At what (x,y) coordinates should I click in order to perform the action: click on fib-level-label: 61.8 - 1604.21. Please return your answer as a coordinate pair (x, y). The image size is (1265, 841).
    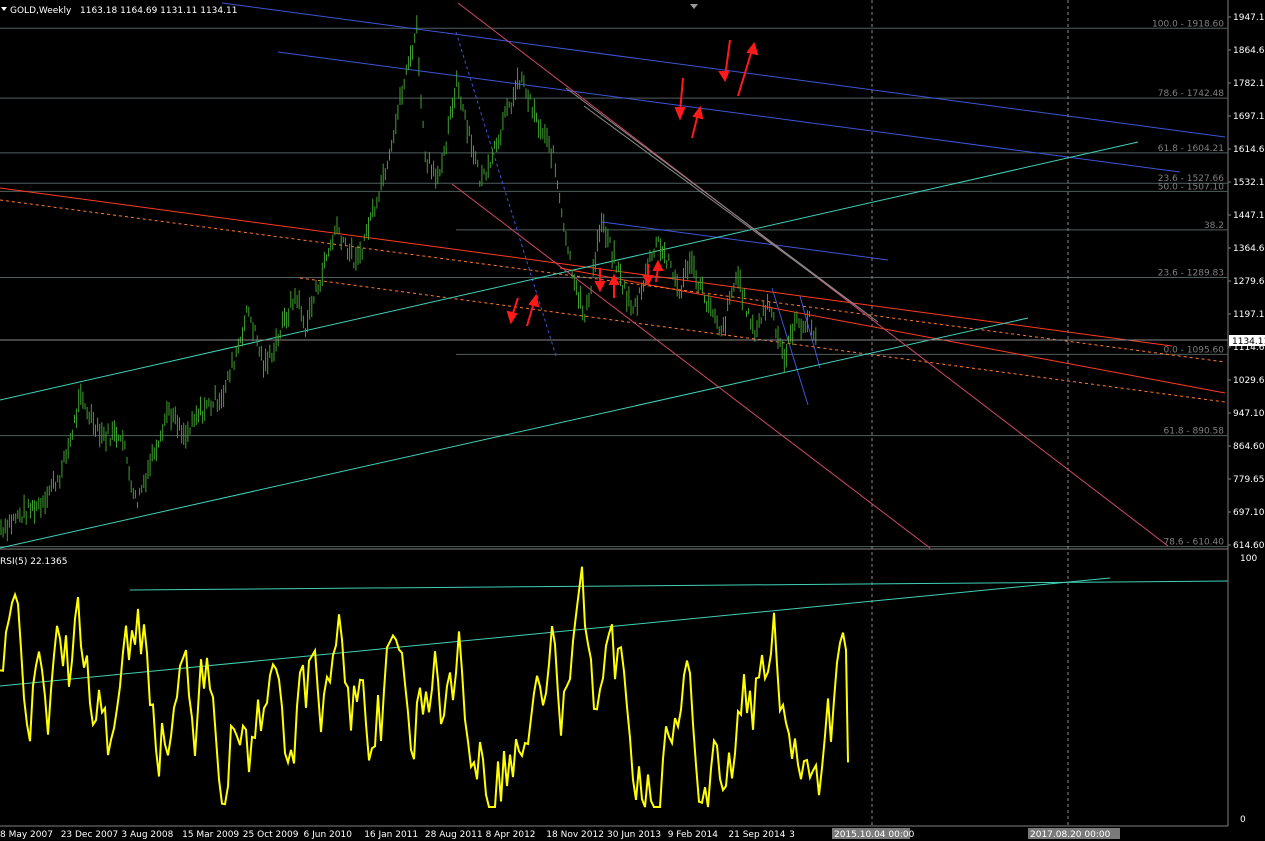
    Looking at the image, I should click on (1191, 149).